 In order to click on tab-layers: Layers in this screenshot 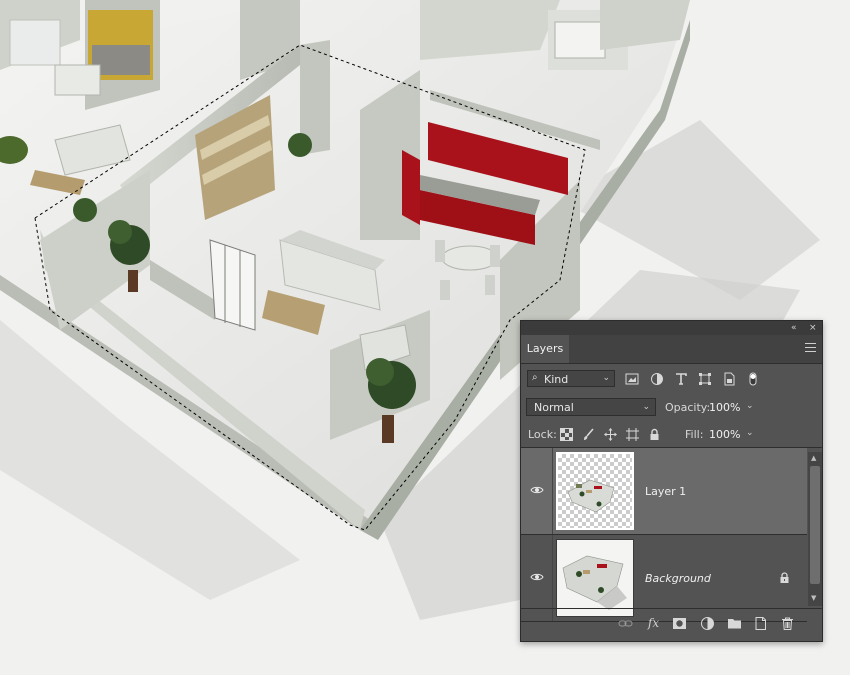, I will do `click(545, 349)`.